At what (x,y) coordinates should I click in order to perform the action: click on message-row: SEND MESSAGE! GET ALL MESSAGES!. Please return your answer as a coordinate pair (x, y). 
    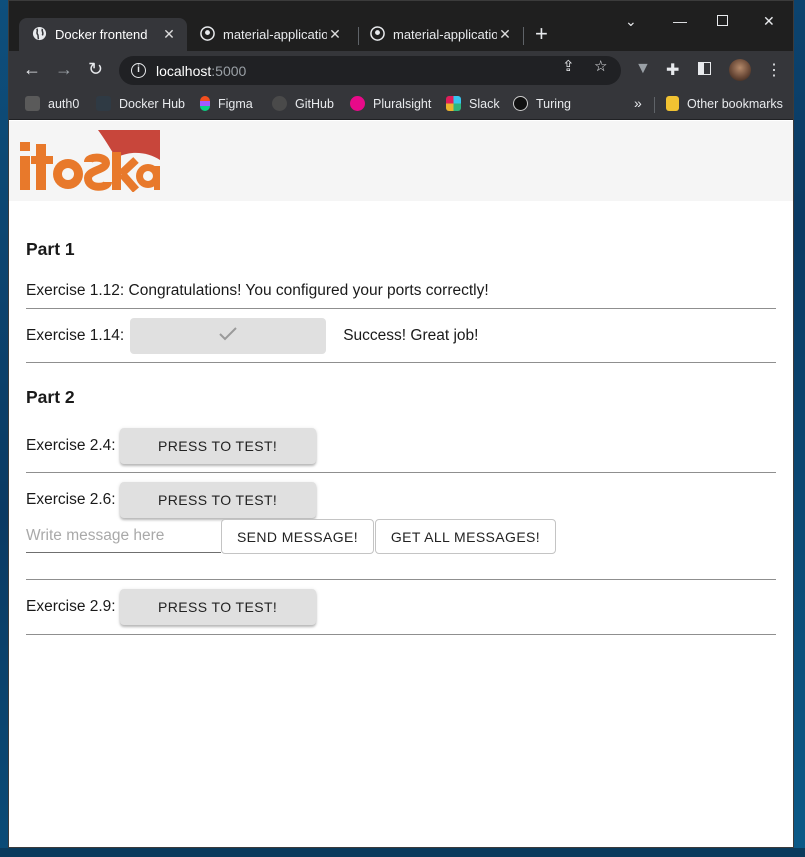
    Looking at the image, I should click on (401, 536).